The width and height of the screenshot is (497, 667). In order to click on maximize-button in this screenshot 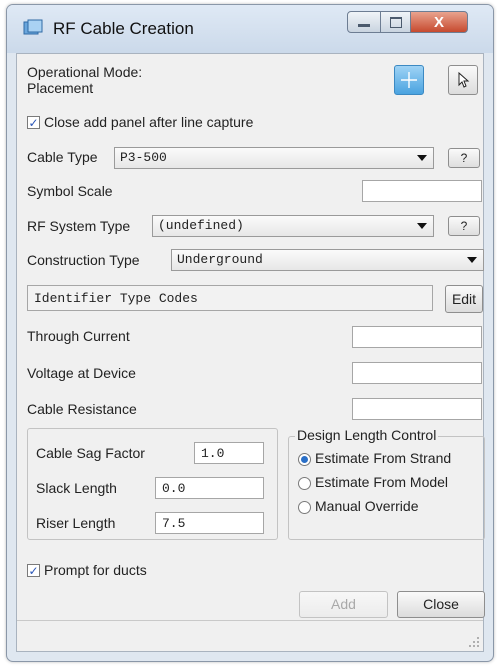, I will do `click(395, 22)`.